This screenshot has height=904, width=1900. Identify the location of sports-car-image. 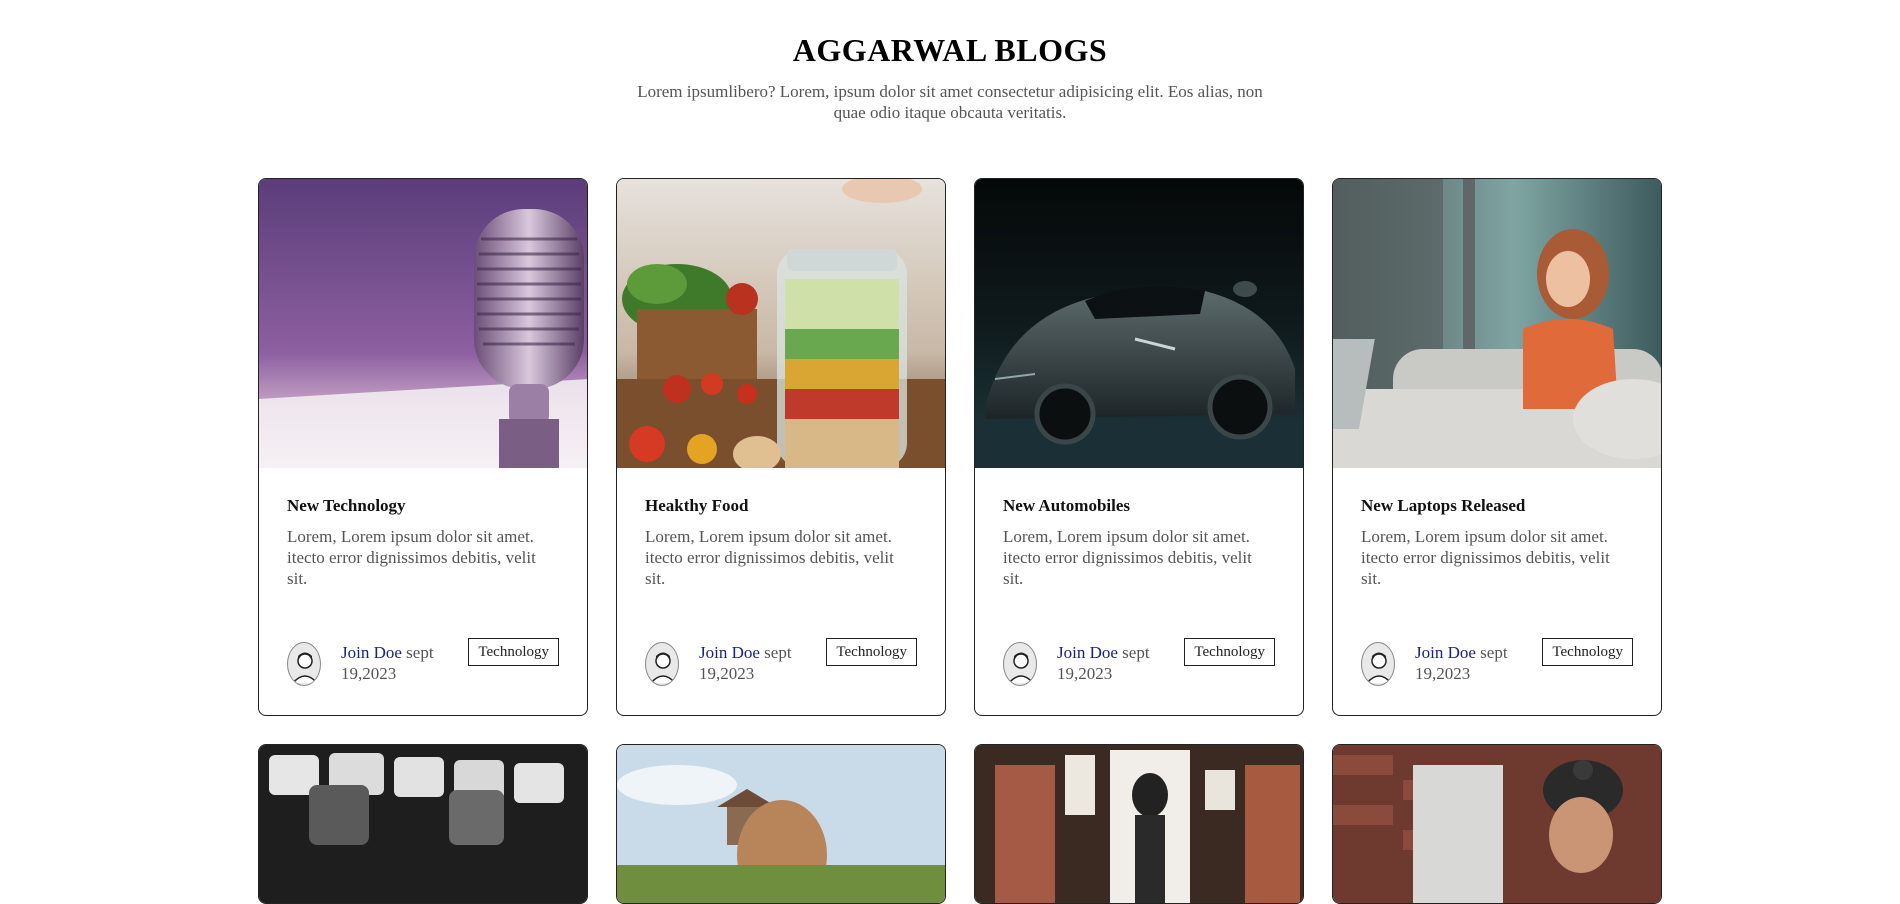
(1139, 323).